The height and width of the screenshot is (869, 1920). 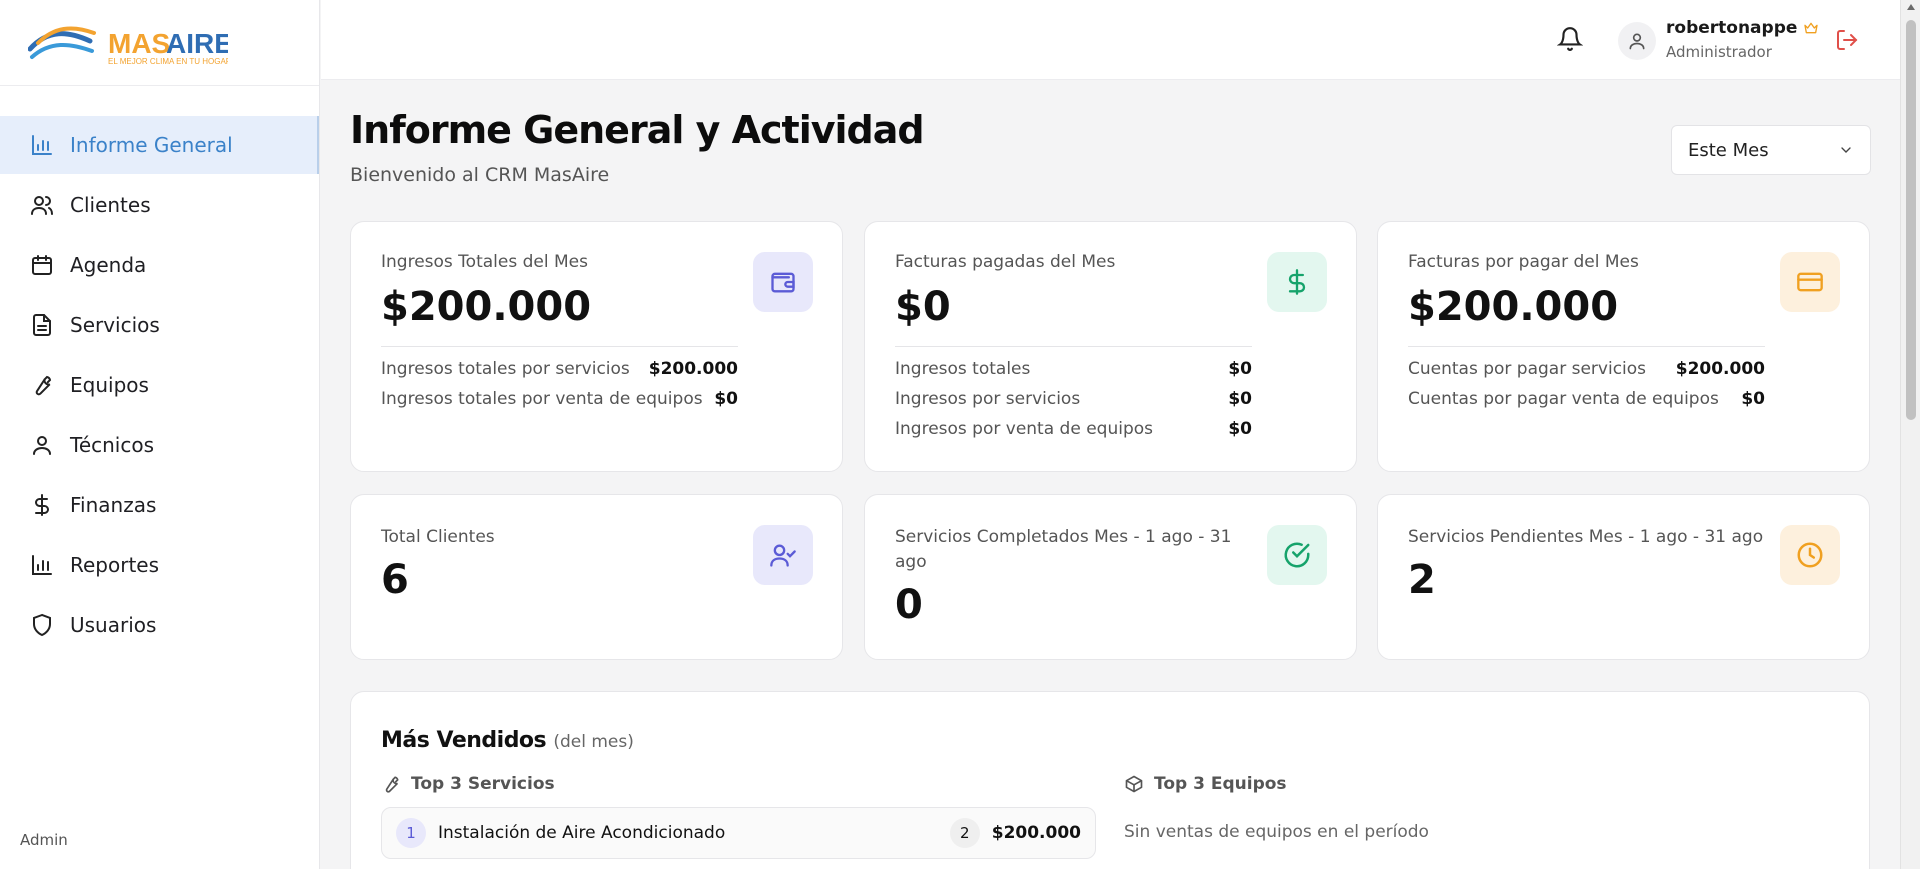 What do you see at coordinates (438, 537) in the screenshot?
I see `card-label: Total Clientes` at bounding box center [438, 537].